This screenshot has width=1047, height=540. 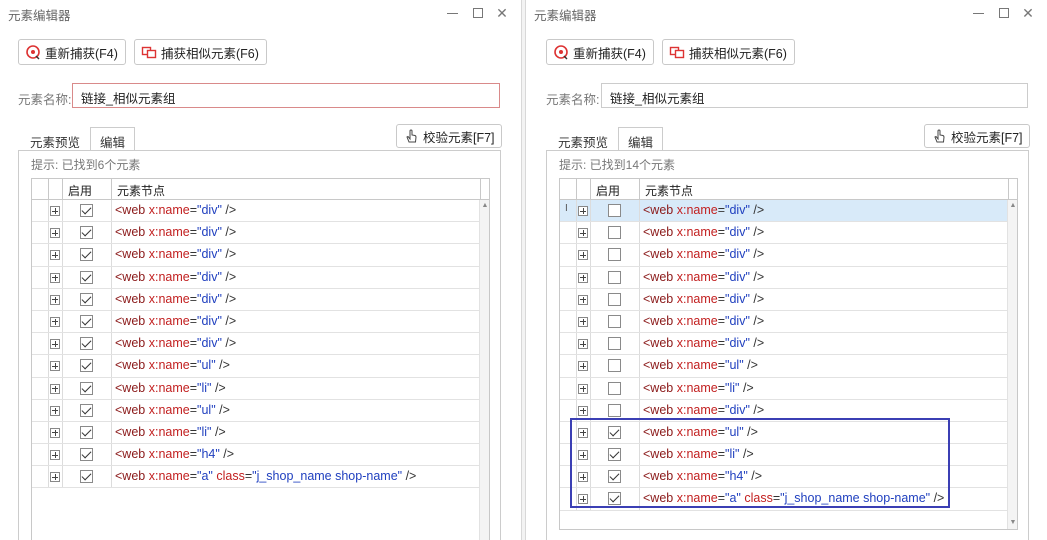 What do you see at coordinates (784, 211) in the screenshot?
I see `table-row: I <web x:name="div" />` at bounding box center [784, 211].